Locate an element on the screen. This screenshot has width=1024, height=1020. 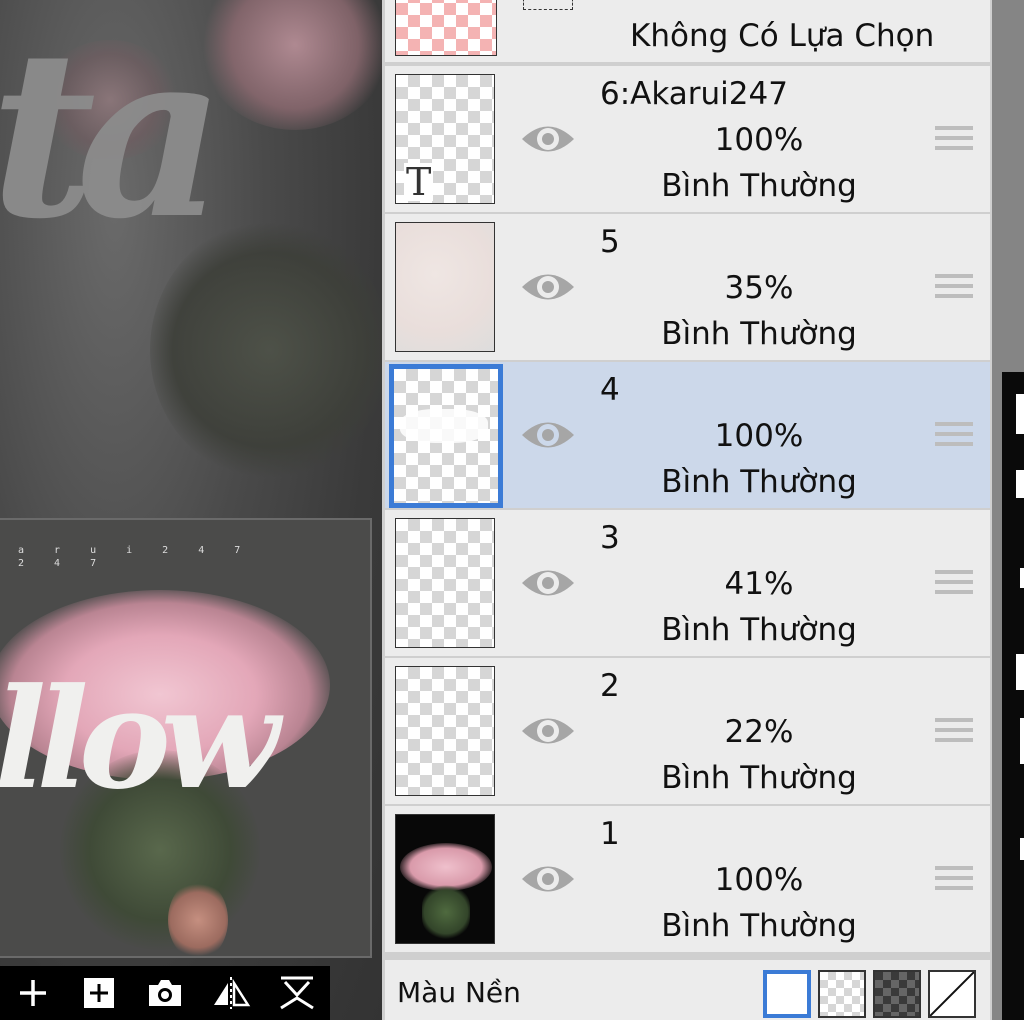
slash-icon is located at coordinates (952, 994).